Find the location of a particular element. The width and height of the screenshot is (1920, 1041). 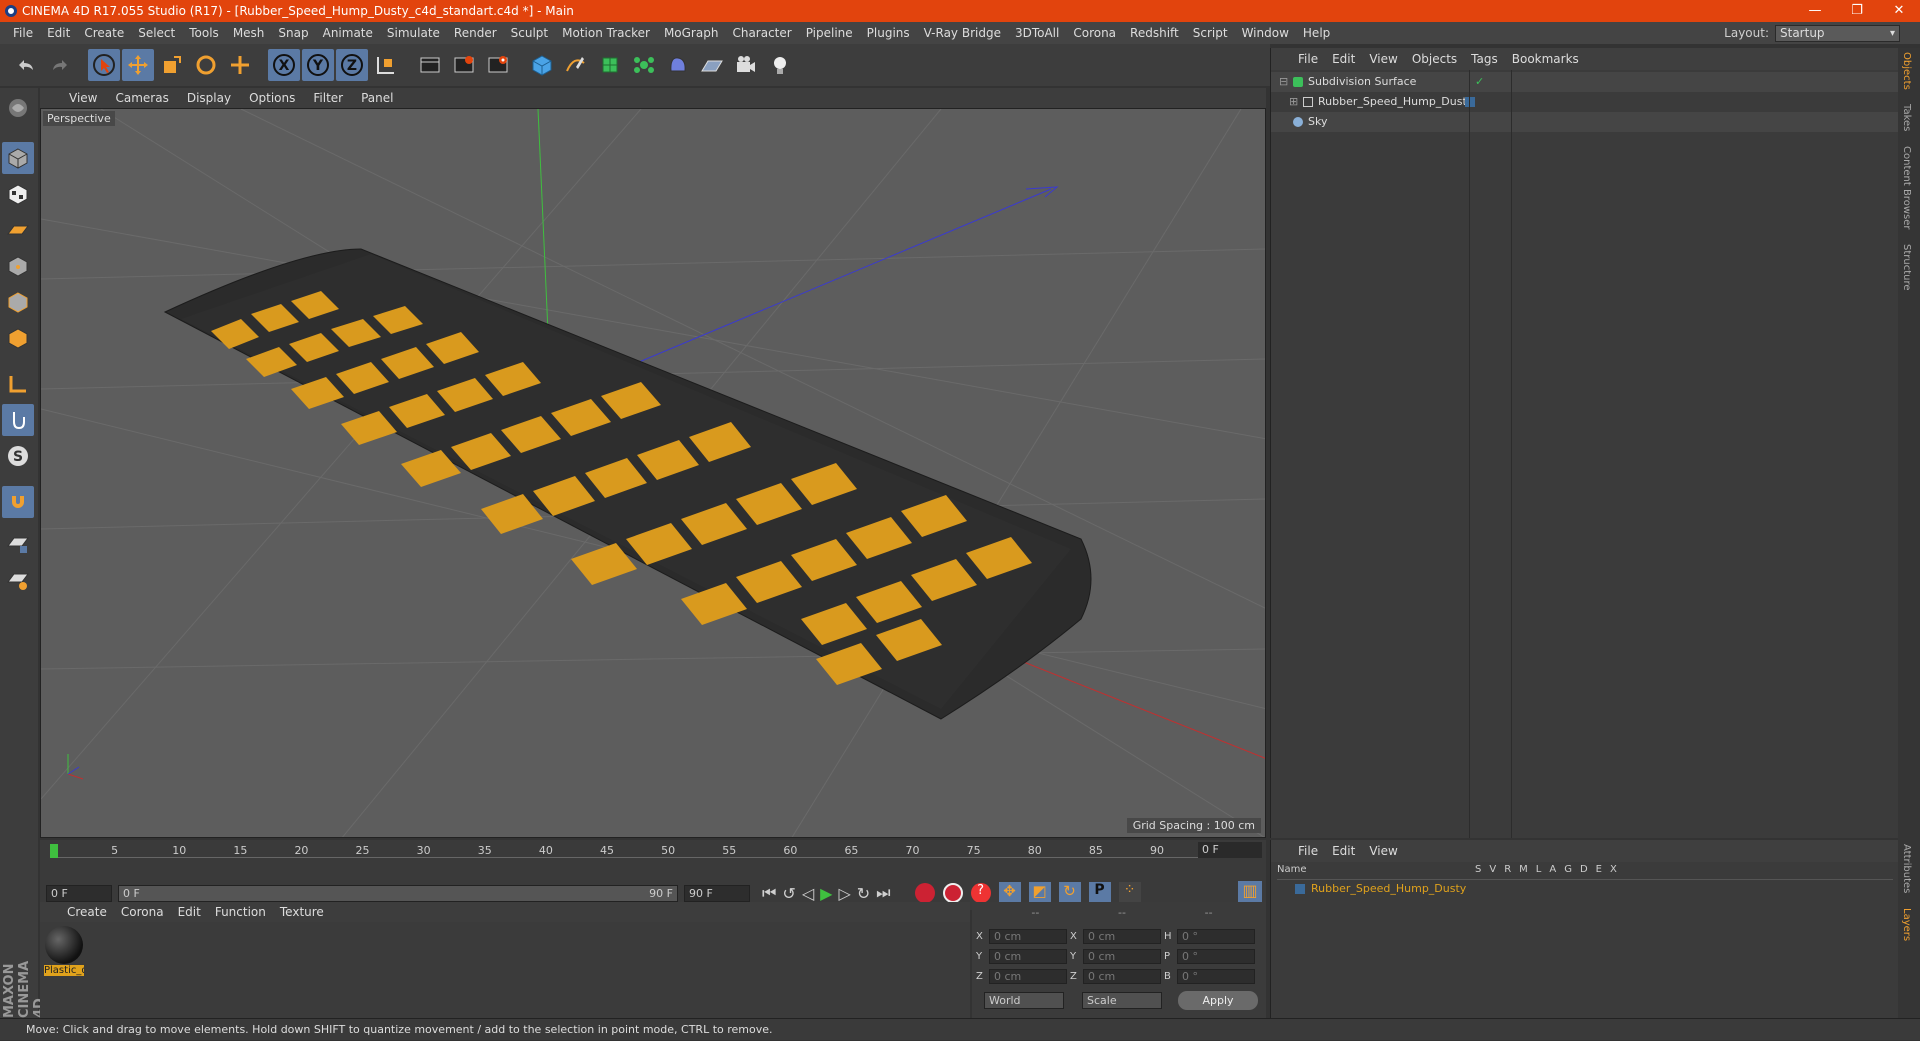

object-menu-objects: Objects is located at coordinates (1434, 59).